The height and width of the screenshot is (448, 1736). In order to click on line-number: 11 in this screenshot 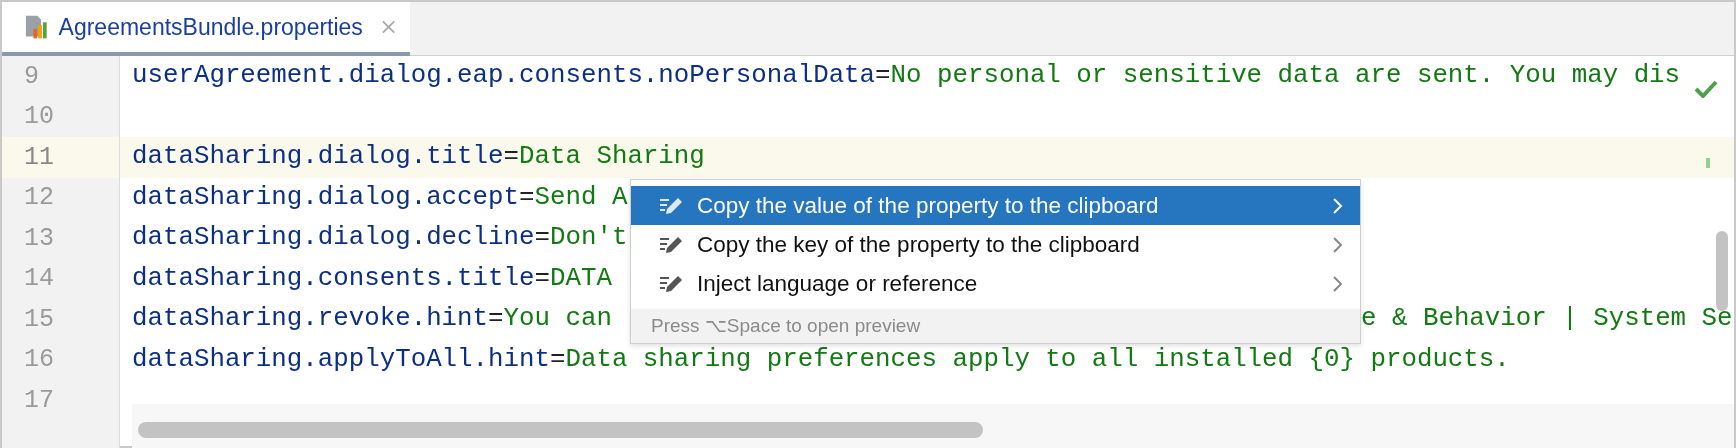, I will do `click(60, 157)`.